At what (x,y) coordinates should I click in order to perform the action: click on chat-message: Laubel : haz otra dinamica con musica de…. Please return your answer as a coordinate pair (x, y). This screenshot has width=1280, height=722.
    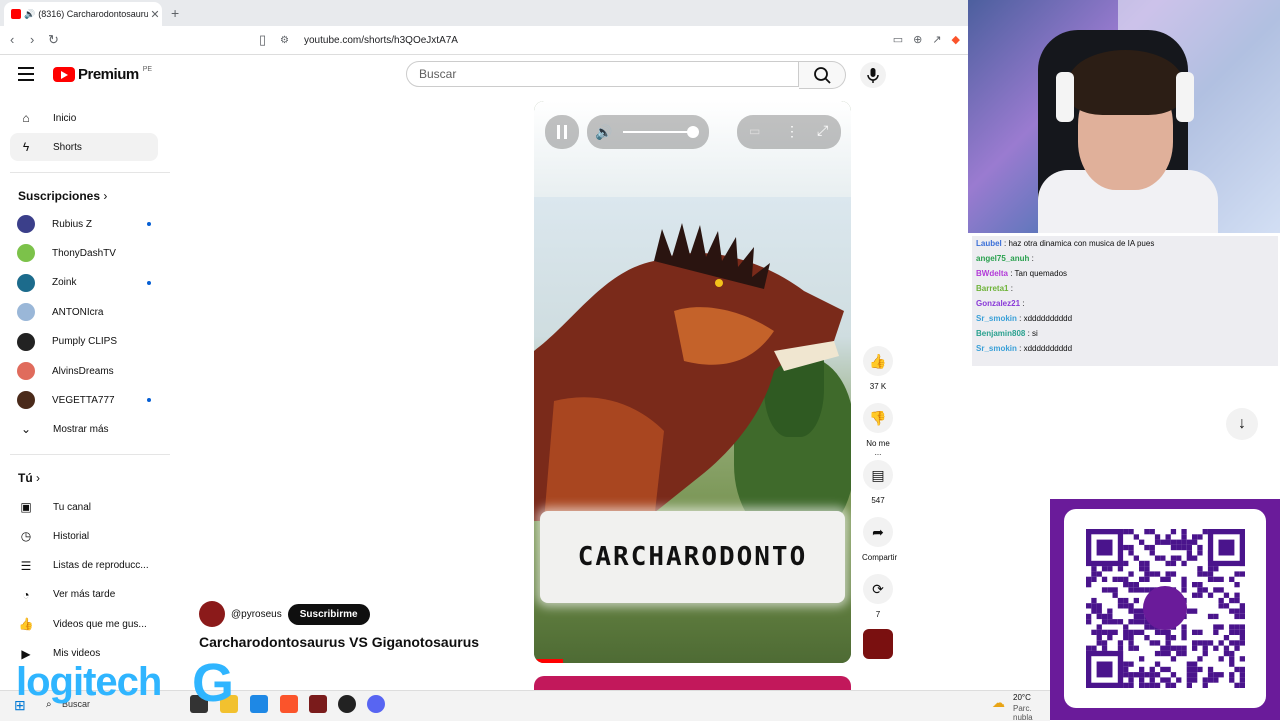
    Looking at the image, I should click on (1065, 243).